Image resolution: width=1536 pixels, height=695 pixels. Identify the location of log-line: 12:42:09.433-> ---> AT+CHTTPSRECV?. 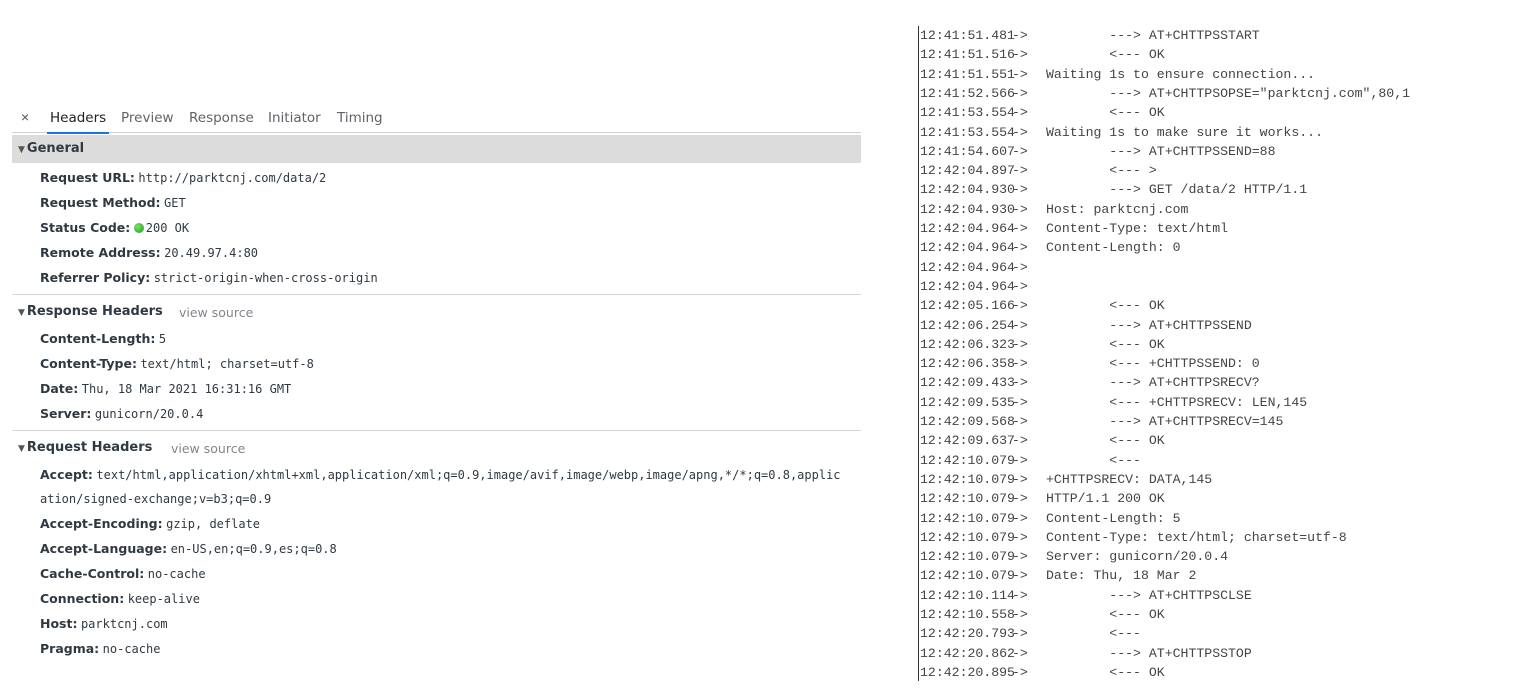
(1090, 382).